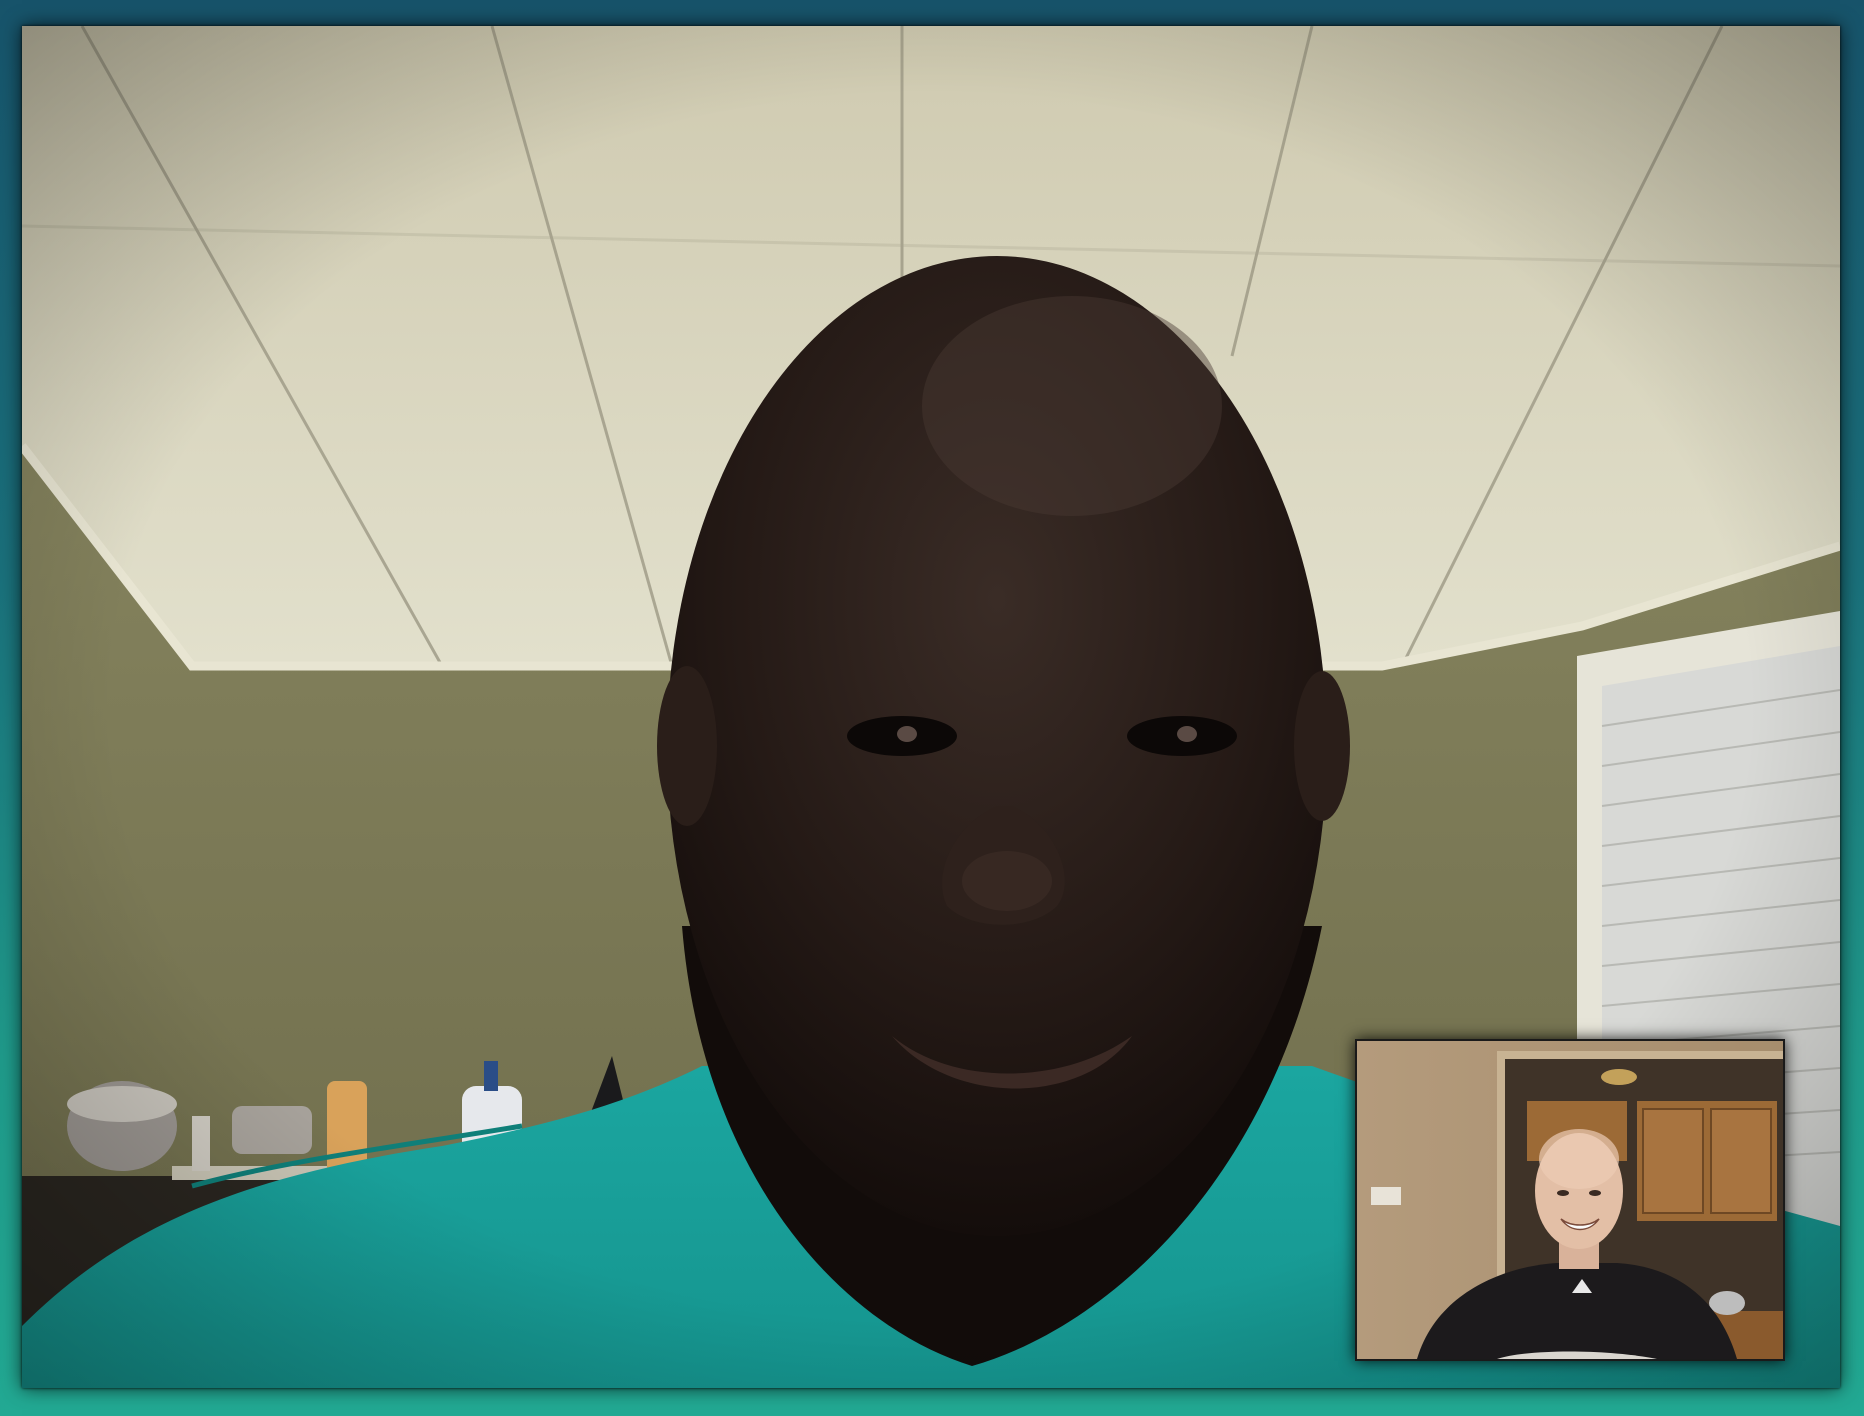 This screenshot has width=1864, height=1416. I want to click on self-view-video, so click(1570, 1200).